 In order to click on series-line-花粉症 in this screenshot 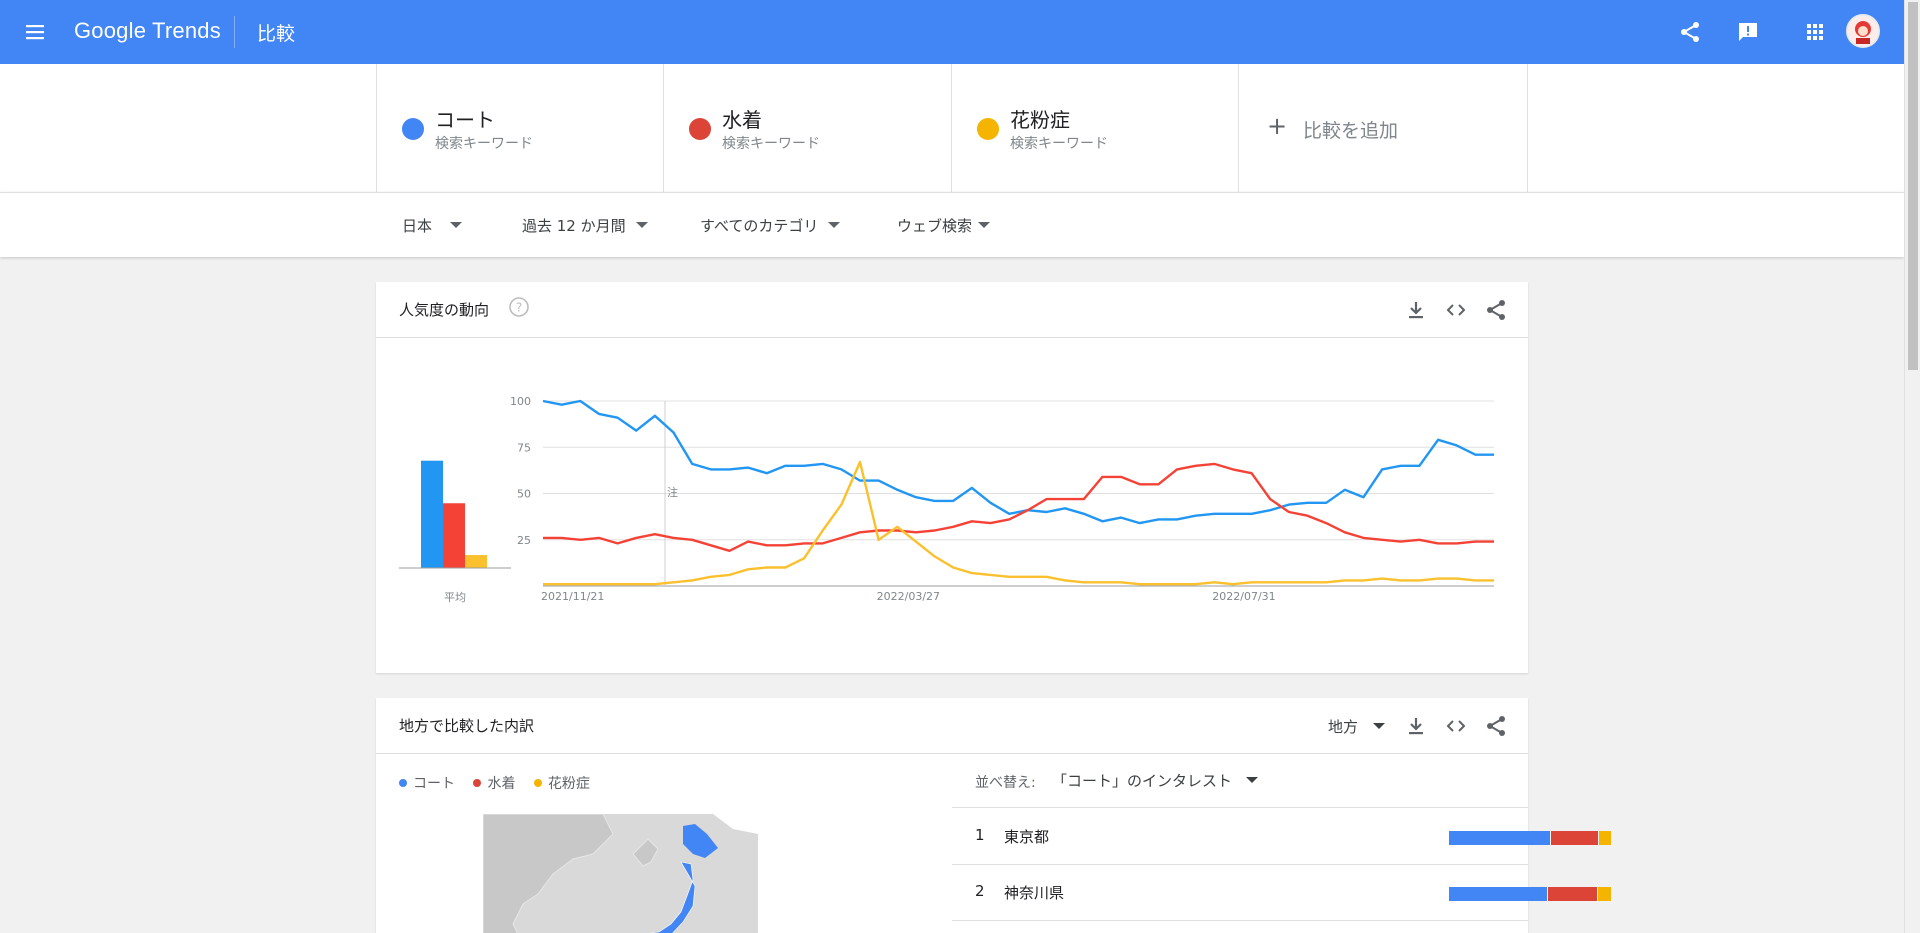, I will do `click(1018, 523)`.